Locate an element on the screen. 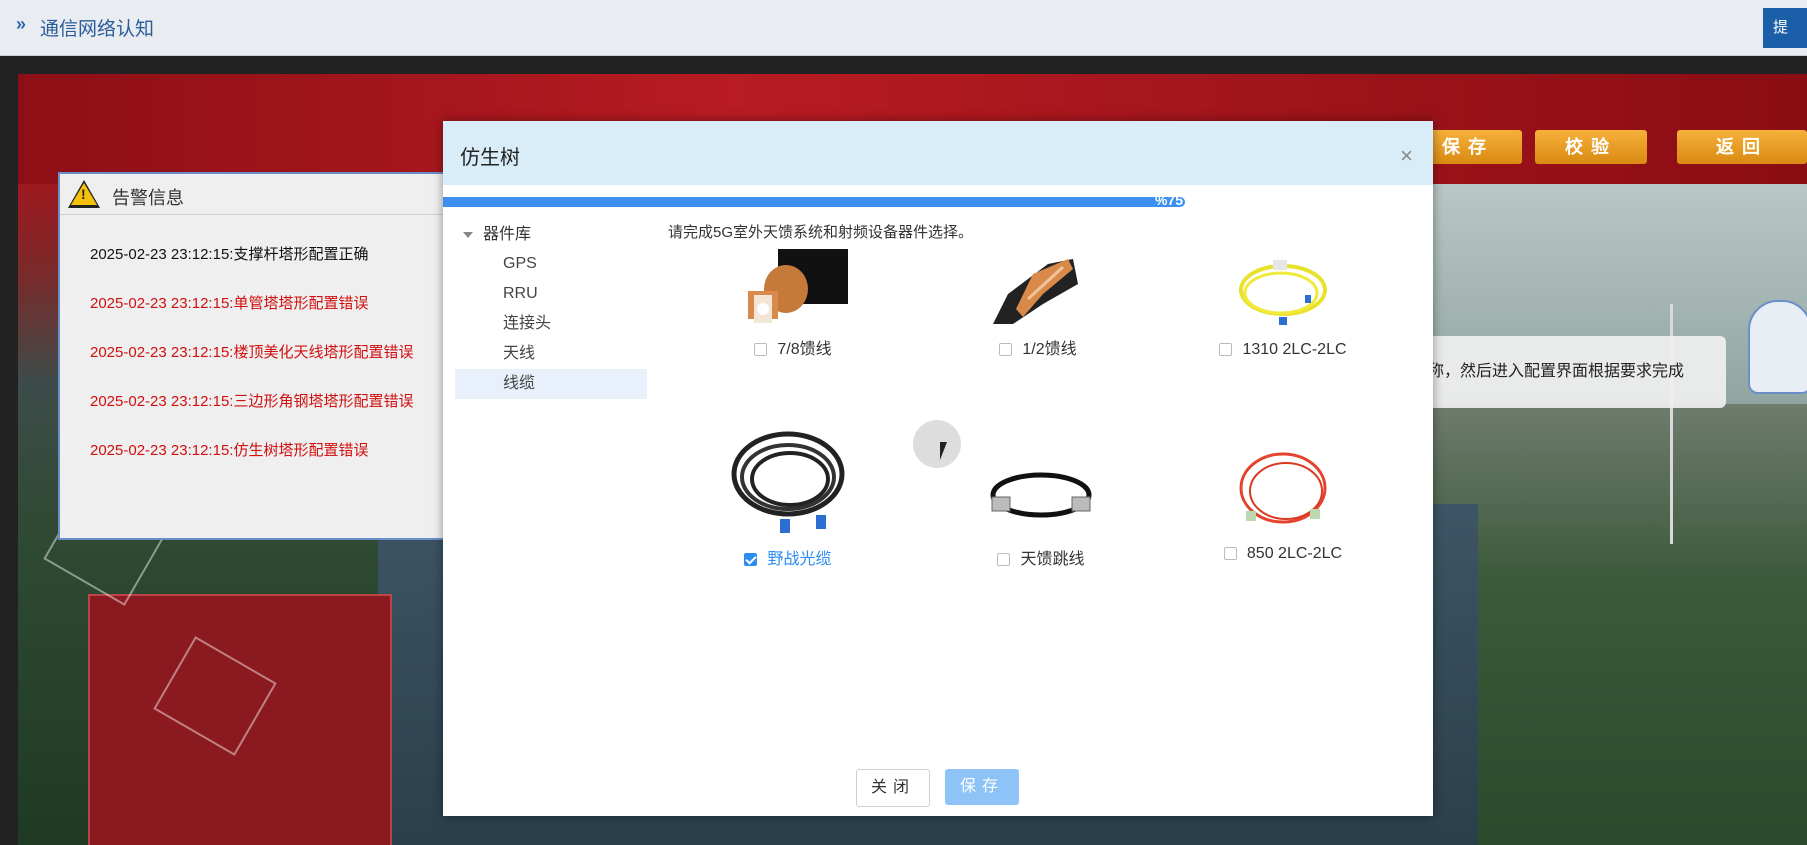  tree-item-connector: 连接头 is located at coordinates (551, 324).